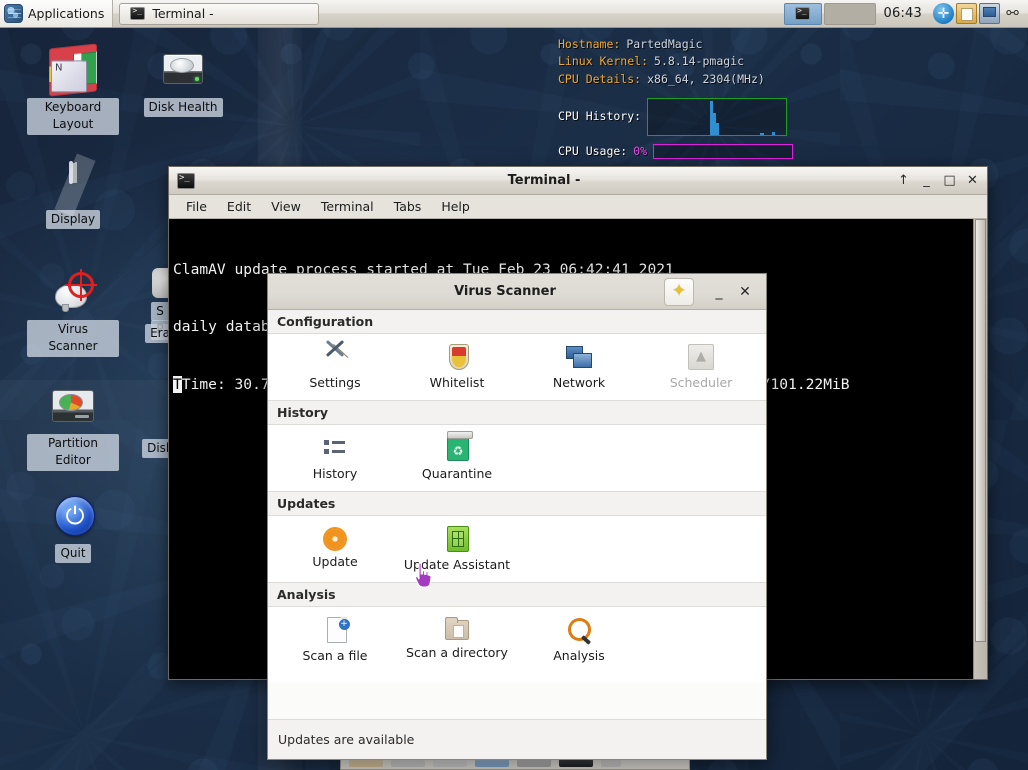  Describe the element at coordinates (73, 426) in the screenshot. I see `desktop-icon-partition-editor: Partition Editor` at that location.